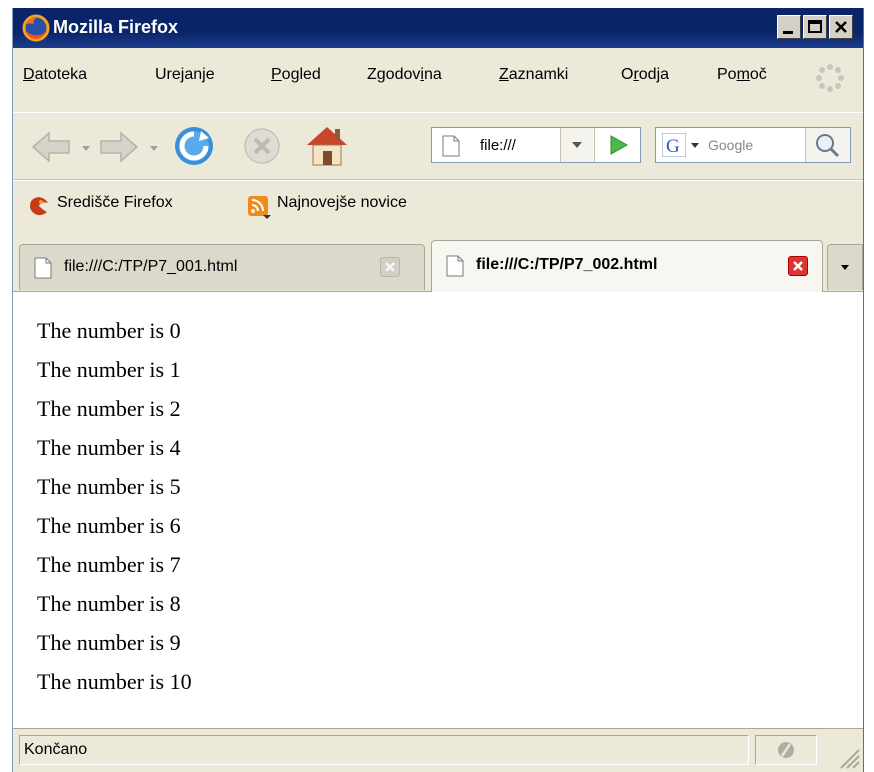 The width and height of the screenshot is (874, 772). What do you see at coordinates (109, 369) in the screenshot?
I see `content-line: The number is 1` at bounding box center [109, 369].